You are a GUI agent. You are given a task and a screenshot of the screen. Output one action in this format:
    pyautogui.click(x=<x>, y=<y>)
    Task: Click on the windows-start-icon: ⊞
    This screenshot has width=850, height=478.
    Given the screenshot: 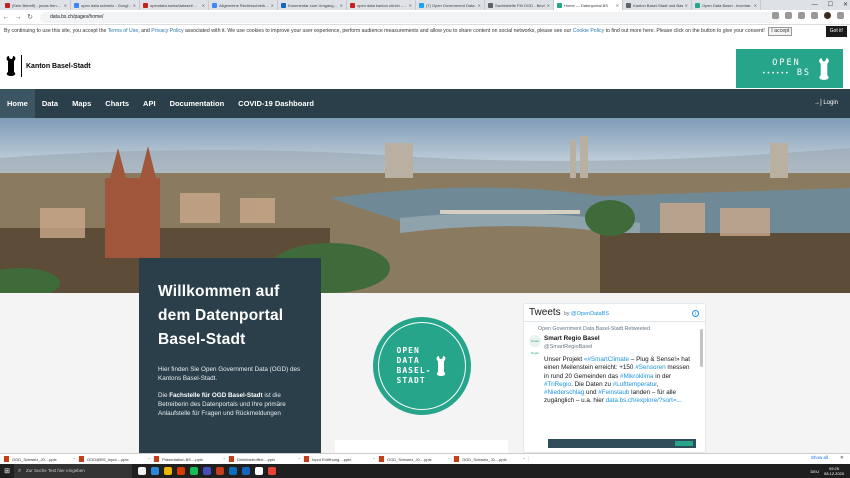 What is the action you would take?
    pyautogui.click(x=7, y=471)
    